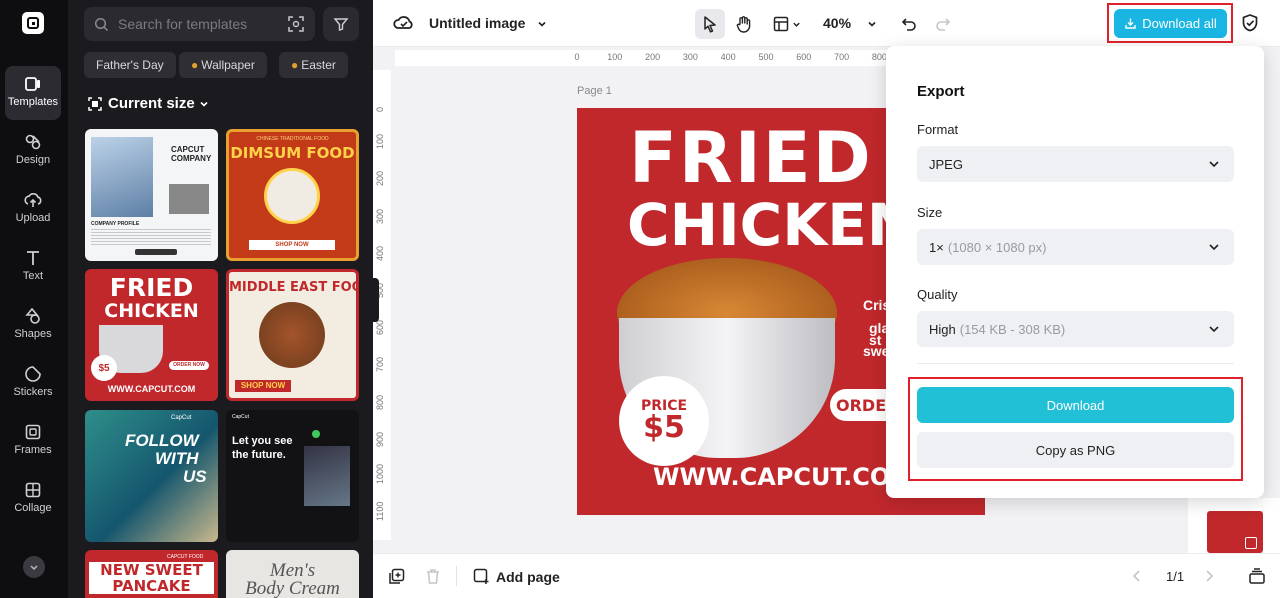  I want to click on next-page-icon, so click(1209, 576).